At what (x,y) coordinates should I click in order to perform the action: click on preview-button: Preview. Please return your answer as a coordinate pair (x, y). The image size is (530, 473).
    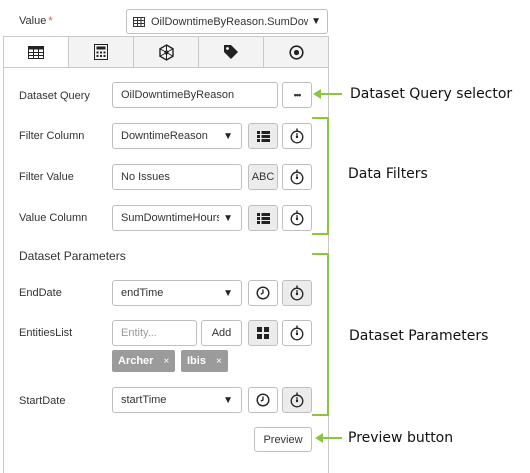
    Looking at the image, I should click on (283, 439).